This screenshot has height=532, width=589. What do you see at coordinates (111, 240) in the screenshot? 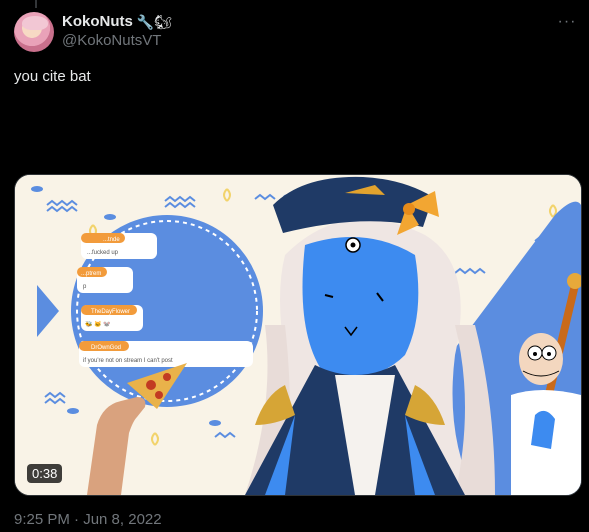
I see `chat-username: ...tnde` at bounding box center [111, 240].